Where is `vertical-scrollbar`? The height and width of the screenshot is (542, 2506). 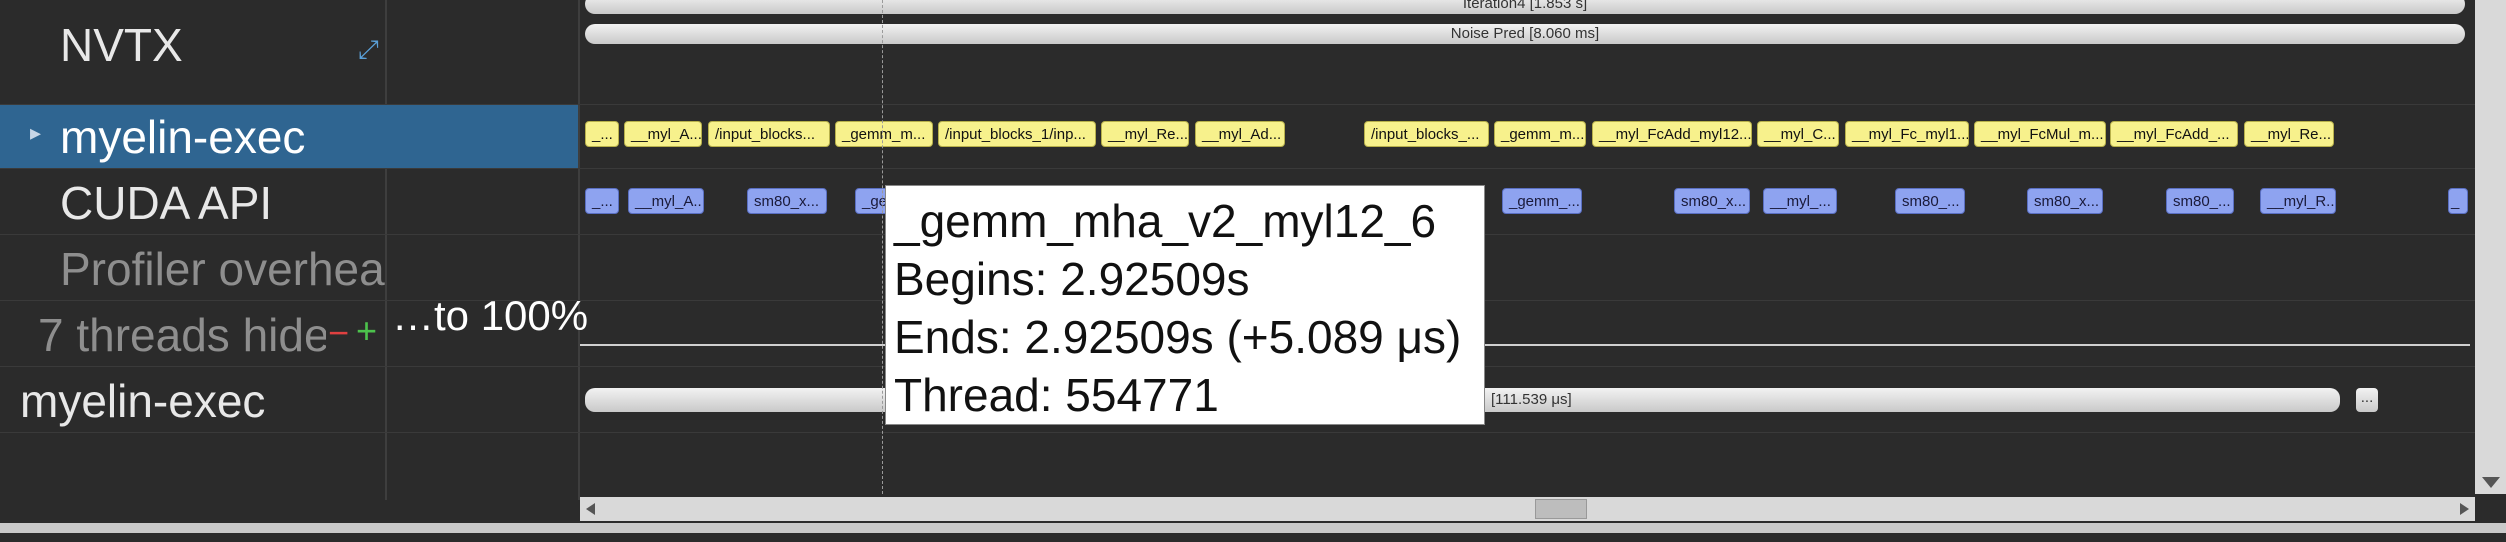
vertical-scrollbar is located at coordinates (2490, 247).